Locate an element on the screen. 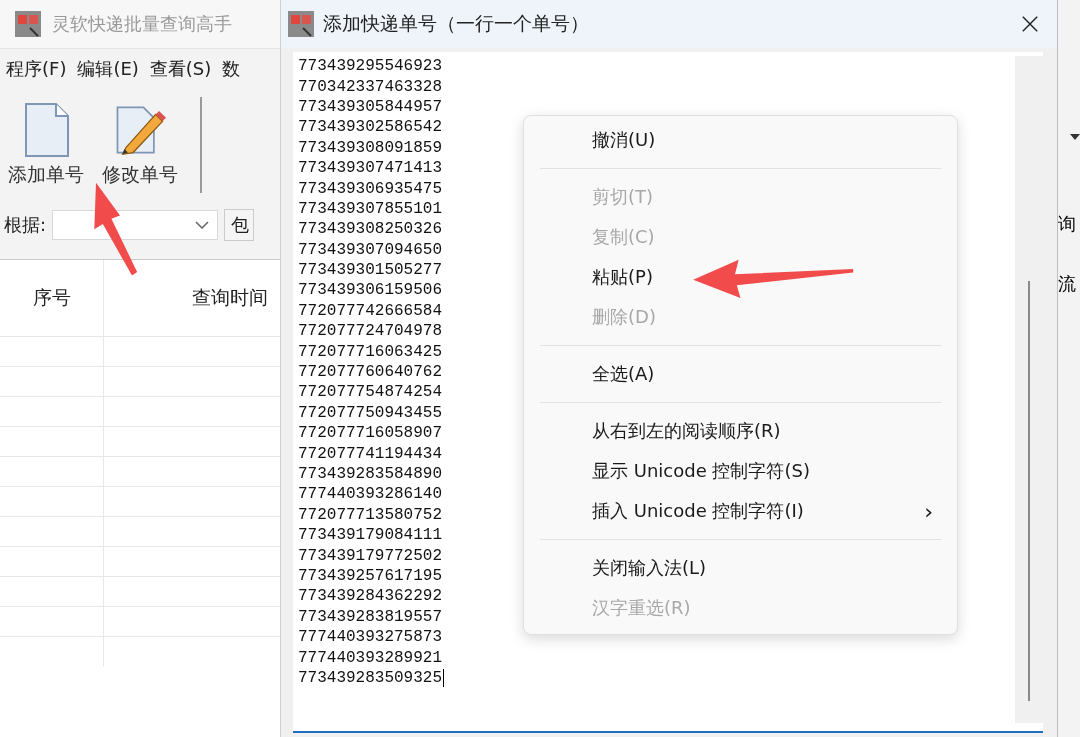 The height and width of the screenshot is (737, 1080). tracking-number: 773439257617195 is located at coordinates (370, 575).